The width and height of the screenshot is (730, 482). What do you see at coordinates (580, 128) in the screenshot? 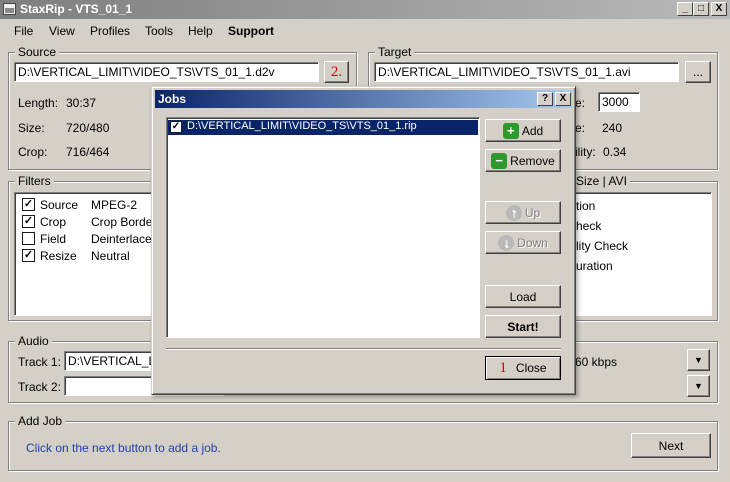
I see `target-size-label: e:` at bounding box center [580, 128].